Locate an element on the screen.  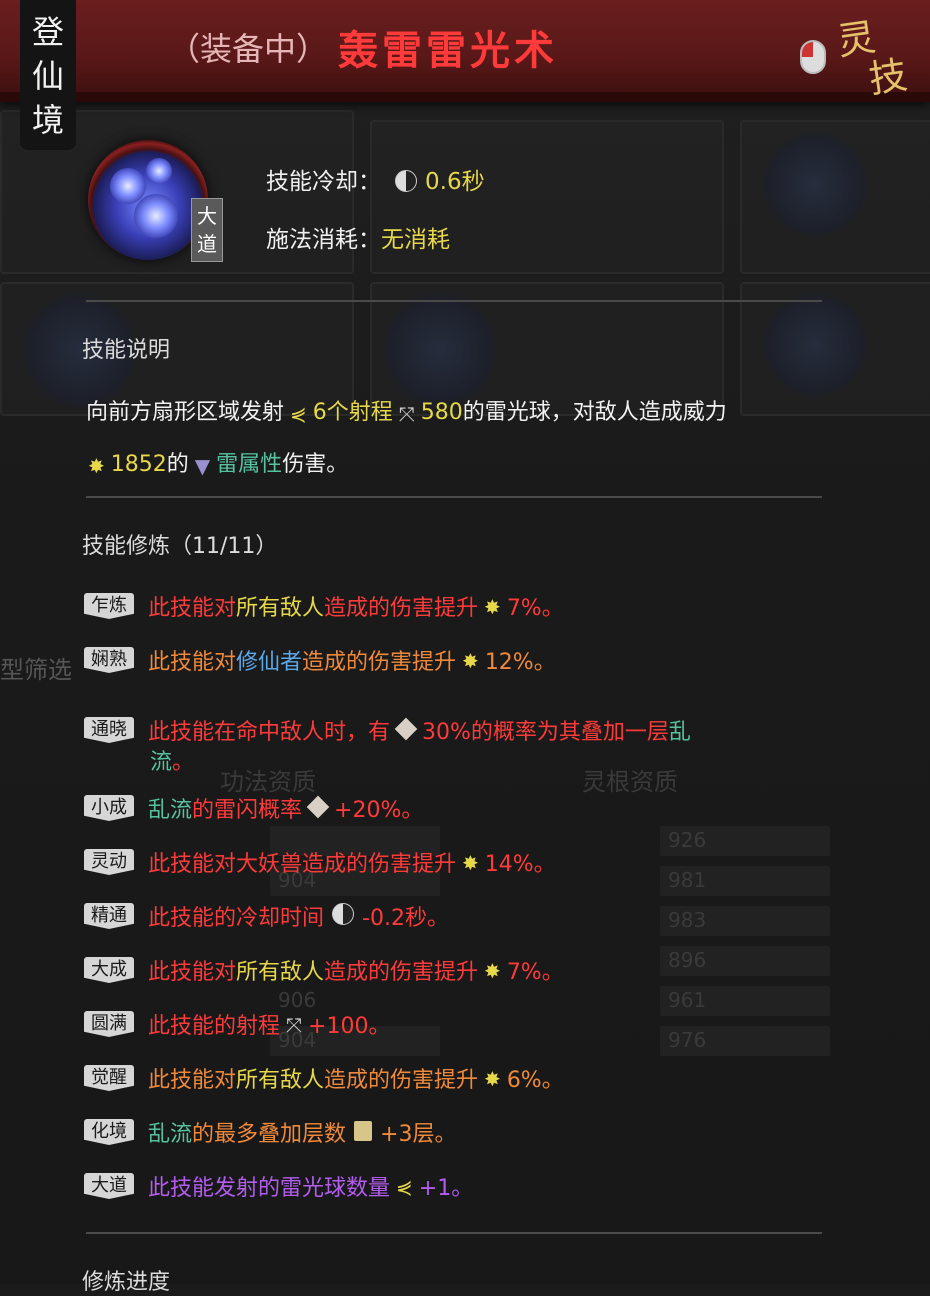
tier-value: +1。 is located at coordinates (446, 1188).